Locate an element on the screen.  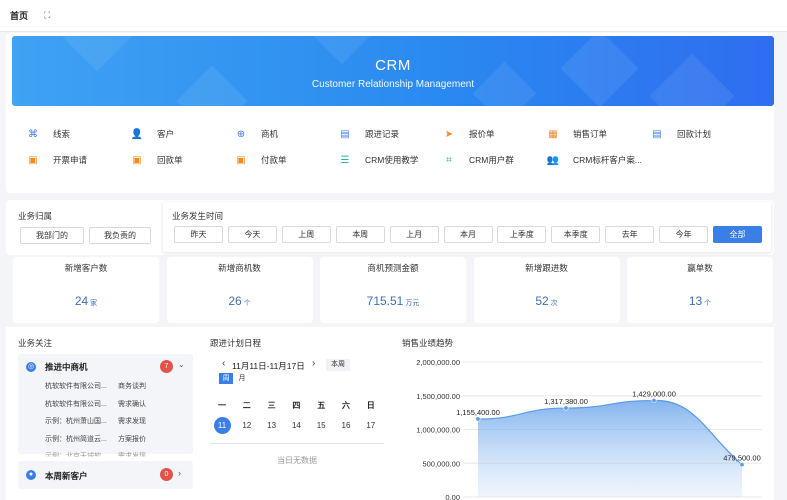
week-view-tab: 周 is located at coordinates (226, 378).